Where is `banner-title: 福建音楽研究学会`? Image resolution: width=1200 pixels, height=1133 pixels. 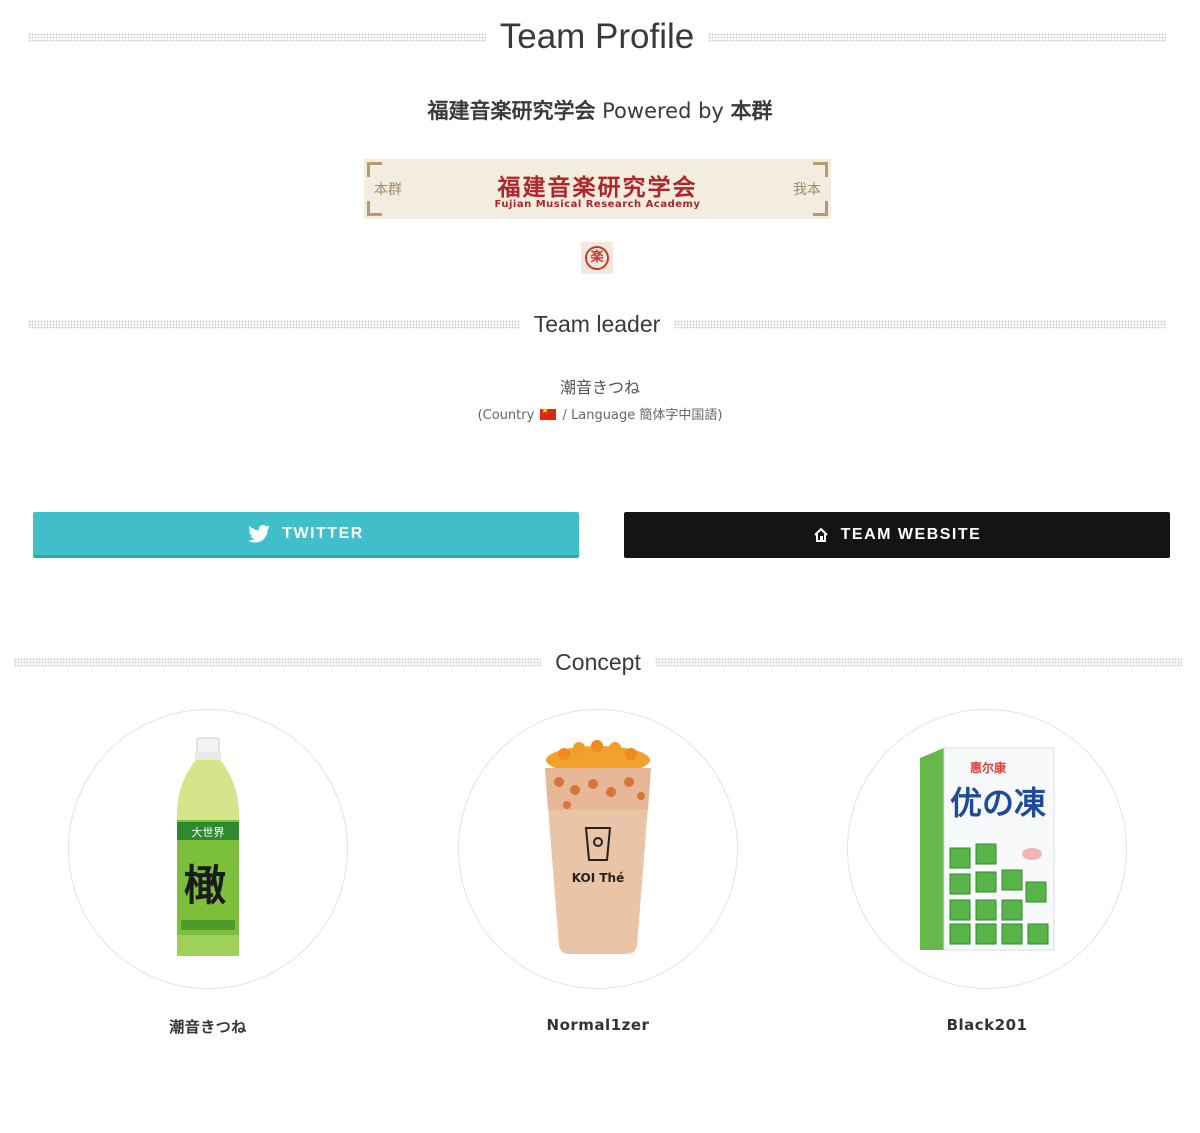 banner-title: 福建音楽研究学会 is located at coordinates (597, 188).